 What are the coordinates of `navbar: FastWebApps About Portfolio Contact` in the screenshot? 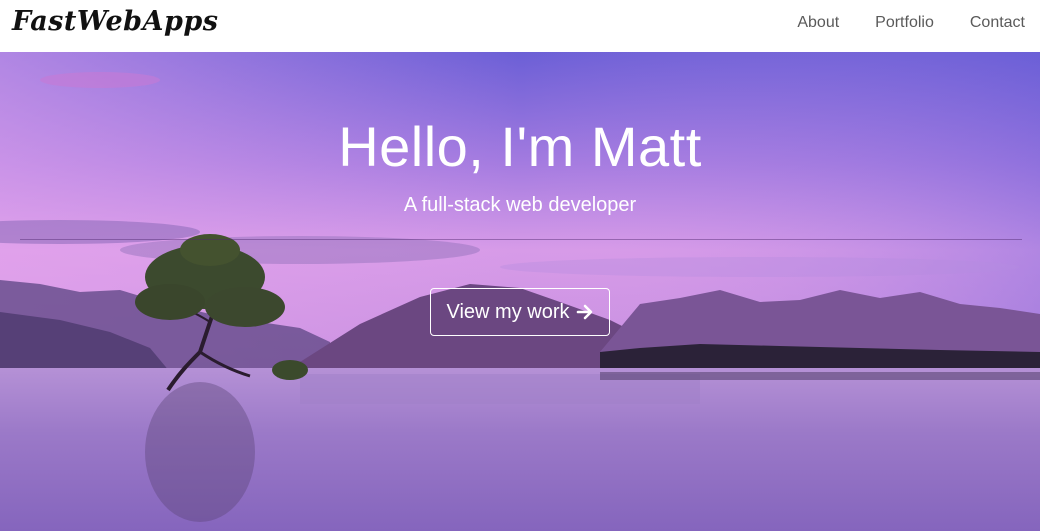 It's located at (520, 26).